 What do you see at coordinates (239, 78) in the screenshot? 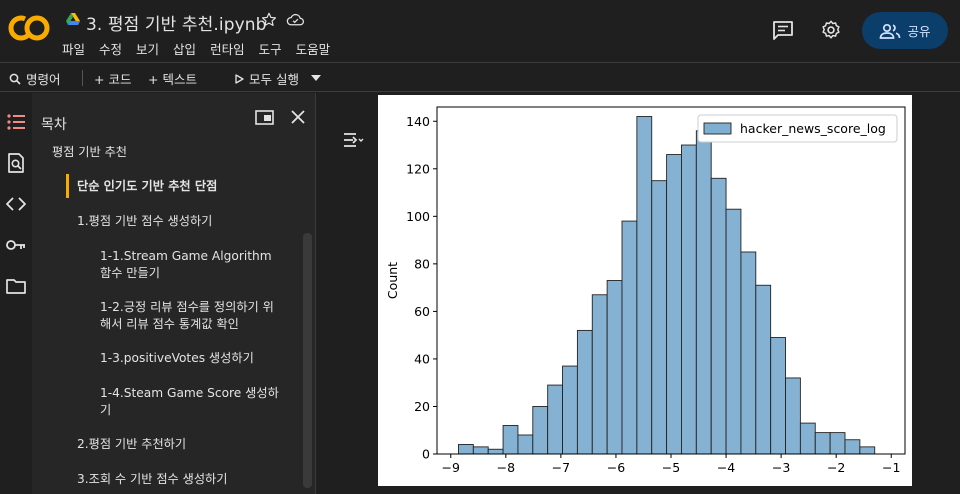
I see `play-icon` at bounding box center [239, 78].